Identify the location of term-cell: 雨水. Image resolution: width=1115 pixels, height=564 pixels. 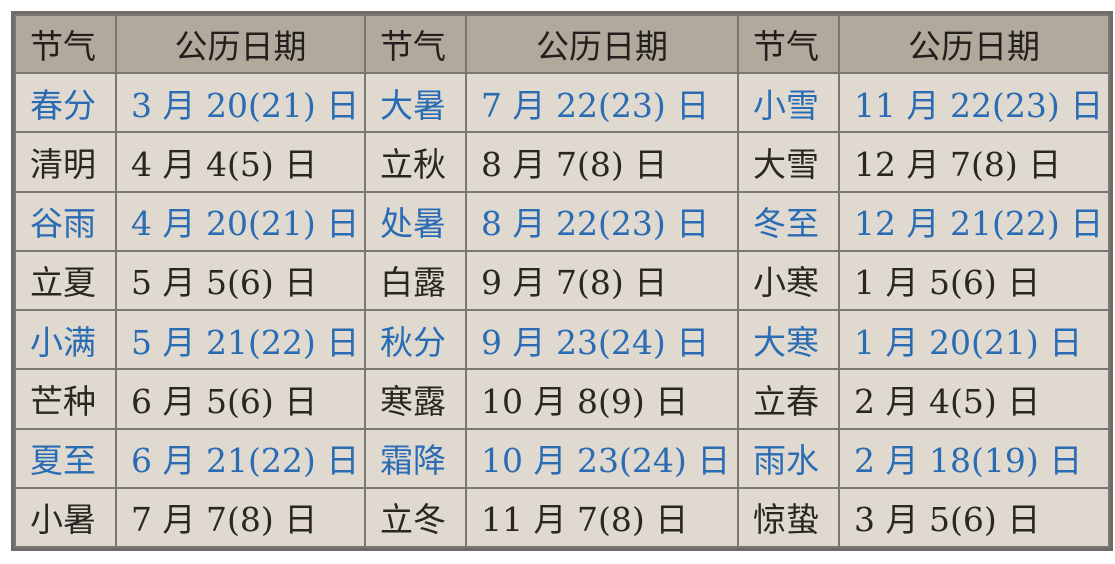
(788, 458).